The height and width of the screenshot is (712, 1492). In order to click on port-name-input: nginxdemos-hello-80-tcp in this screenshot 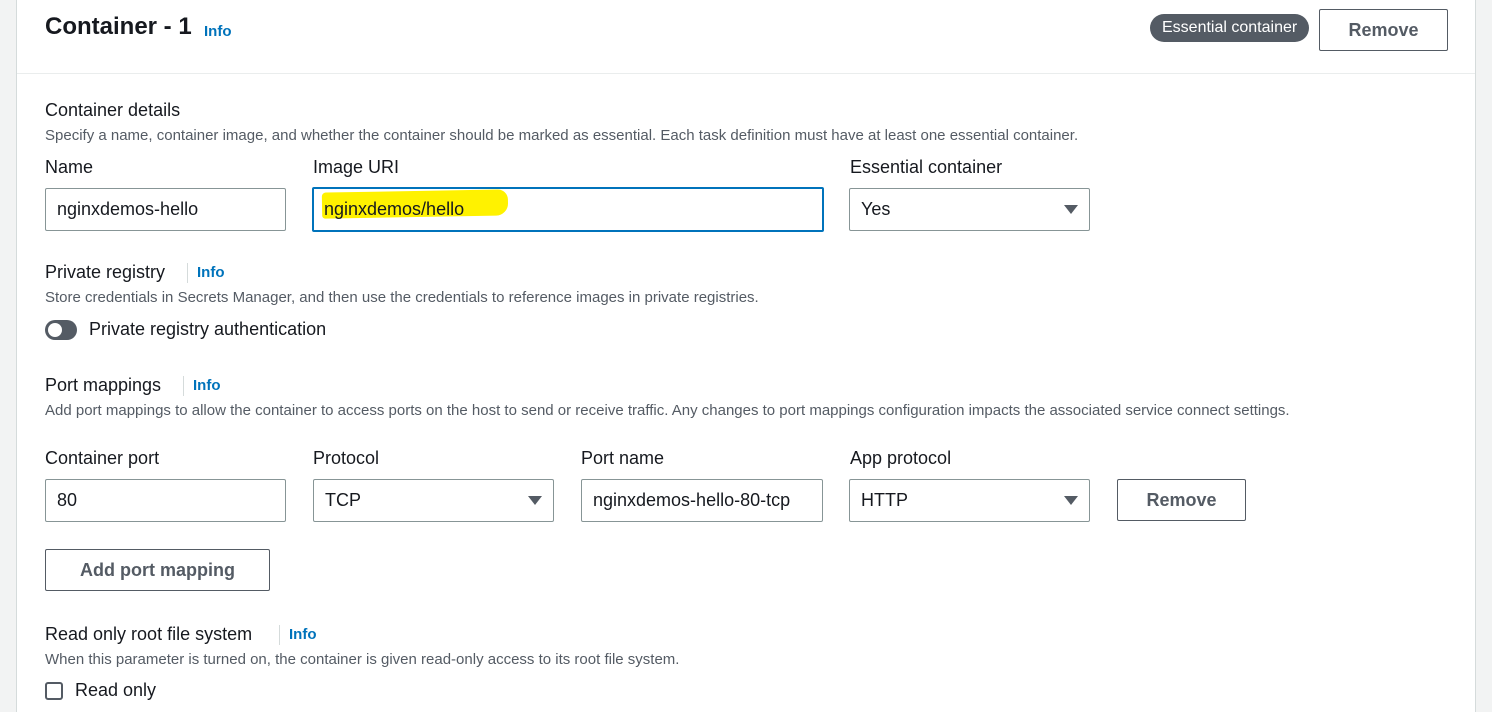, I will do `click(702, 500)`.